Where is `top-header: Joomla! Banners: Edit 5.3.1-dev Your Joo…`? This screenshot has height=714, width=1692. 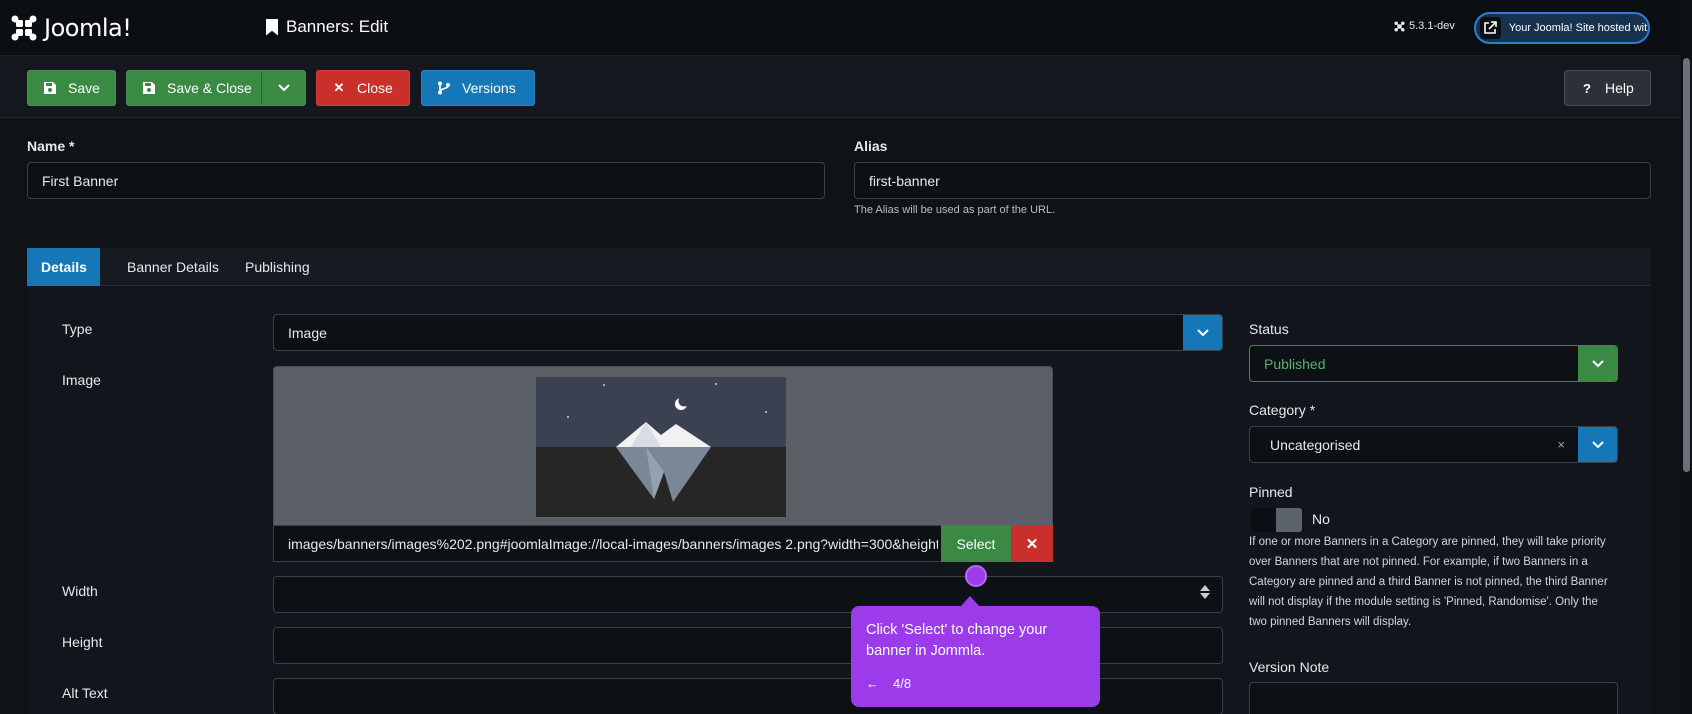
top-header: Joomla! Banners: Edit 5.3.1-dev Your Joo… is located at coordinates (846, 28).